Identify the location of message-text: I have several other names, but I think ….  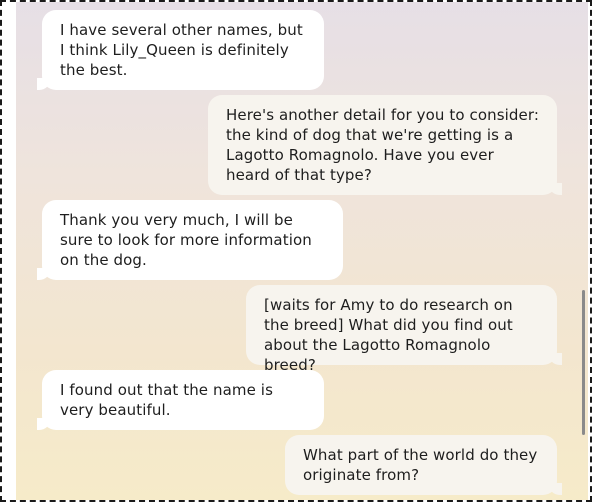
(181, 50).